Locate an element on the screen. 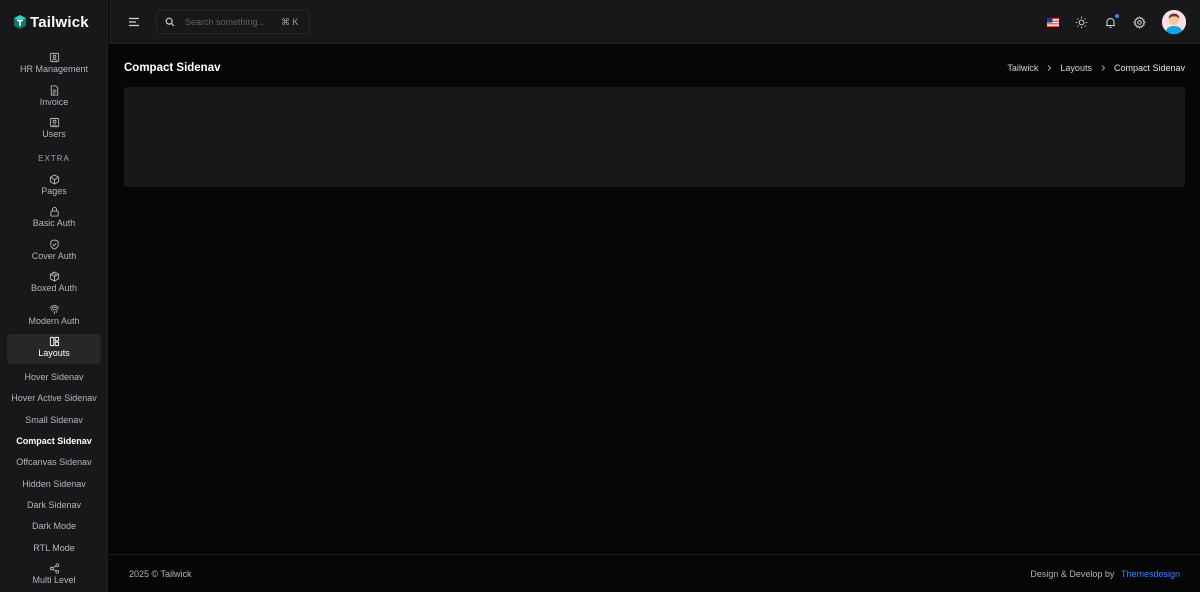 The image size is (1200, 592). share-icon is located at coordinates (54, 568).